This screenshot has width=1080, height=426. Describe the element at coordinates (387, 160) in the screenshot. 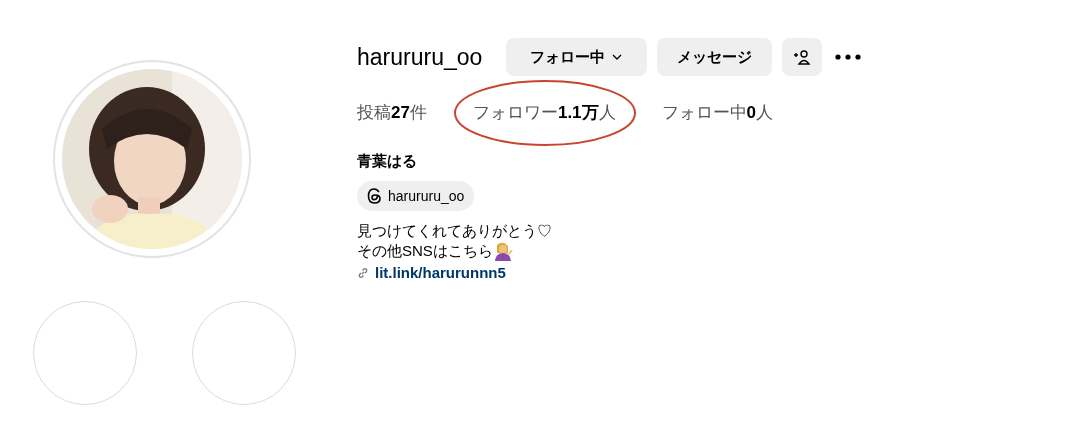

I see `display-name: 青葉はる` at that location.